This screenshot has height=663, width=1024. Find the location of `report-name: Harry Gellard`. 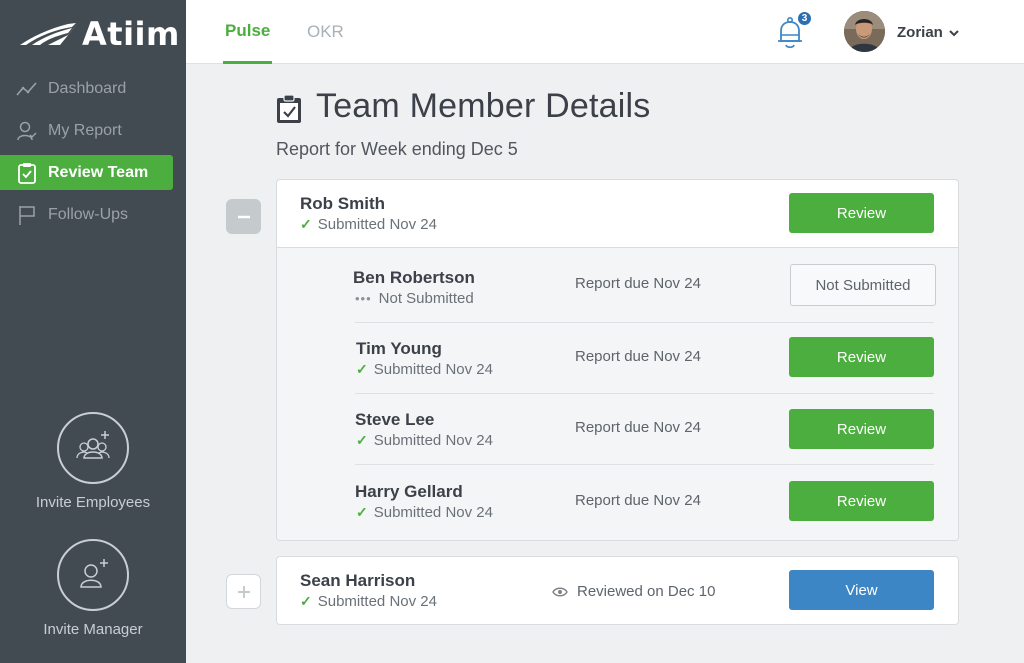

report-name: Harry Gellard is located at coordinates (409, 491).